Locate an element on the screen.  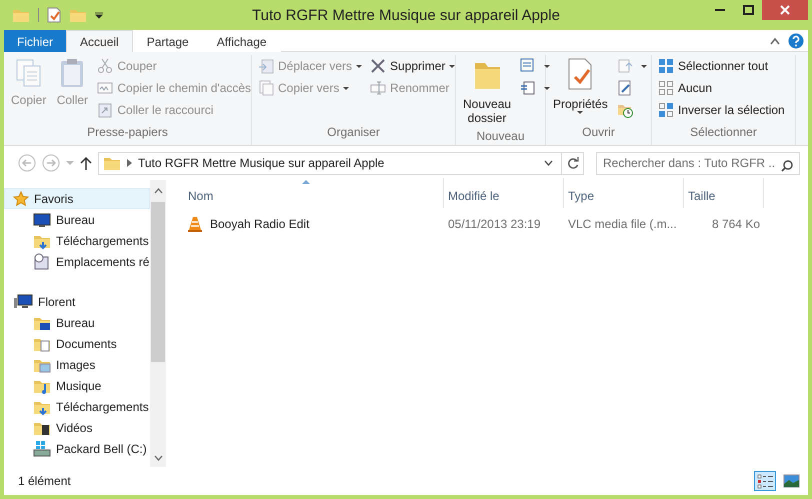
help-icon is located at coordinates (796, 40).